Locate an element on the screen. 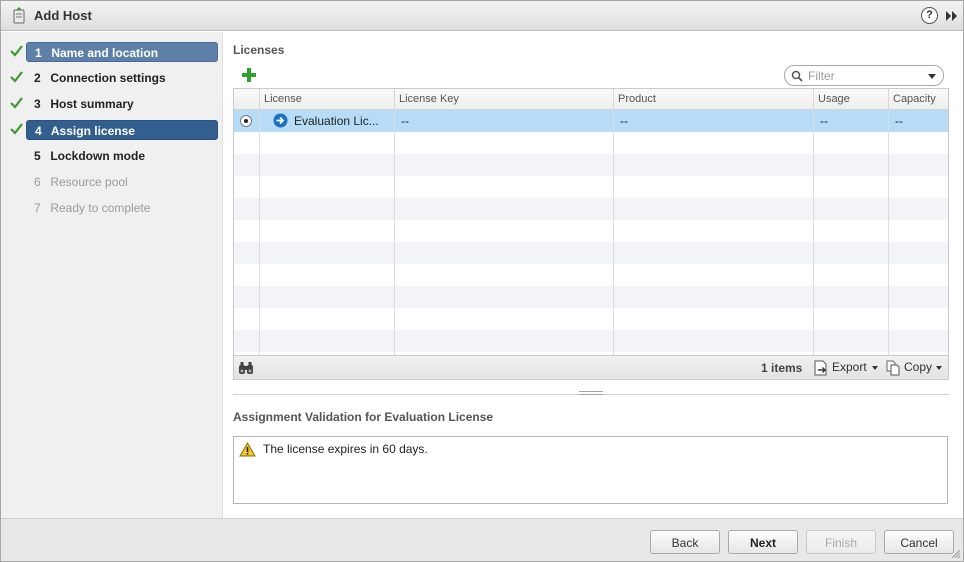 The height and width of the screenshot is (562, 964). step-number: 6 is located at coordinates (37, 182).